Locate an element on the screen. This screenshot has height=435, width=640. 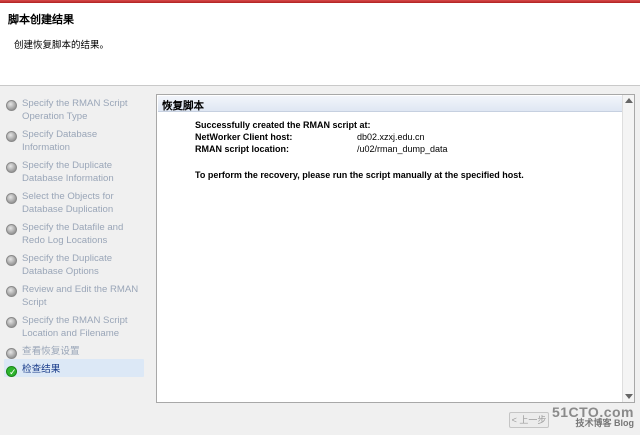
step-label: Specify Database Information is located at coordinates (60, 141).